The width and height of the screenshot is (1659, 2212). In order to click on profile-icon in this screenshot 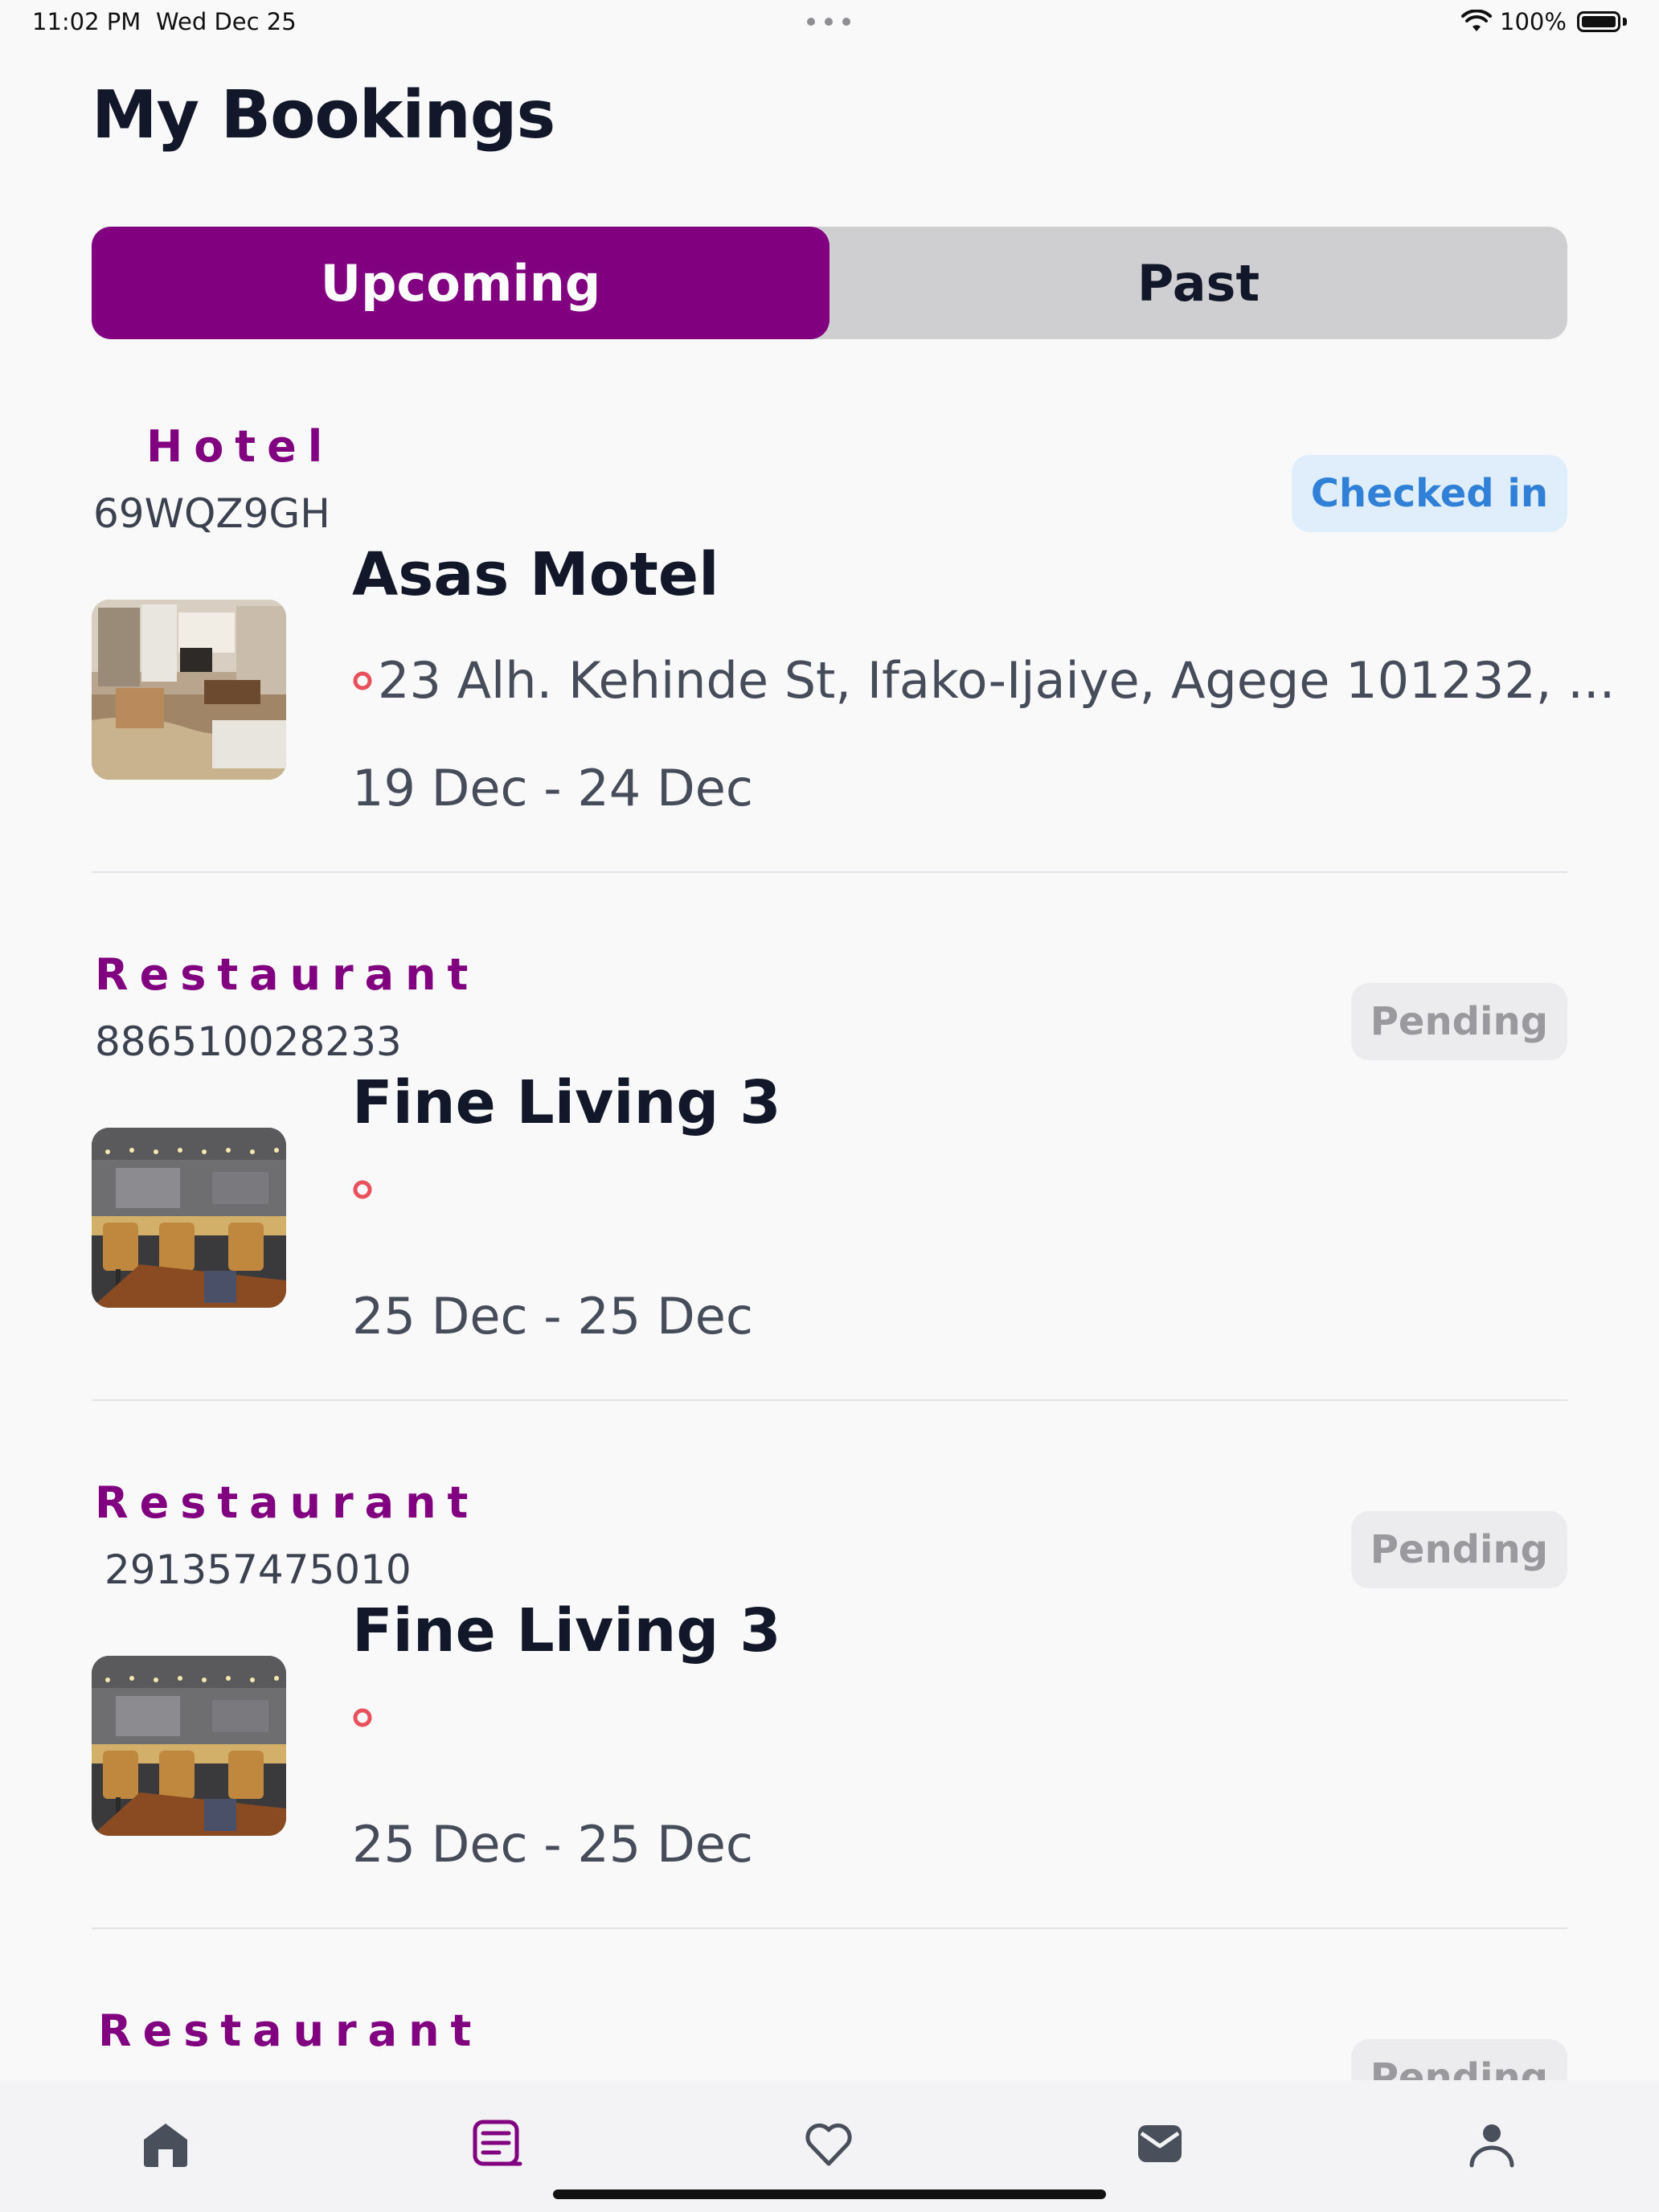, I will do `click(1492, 2144)`.